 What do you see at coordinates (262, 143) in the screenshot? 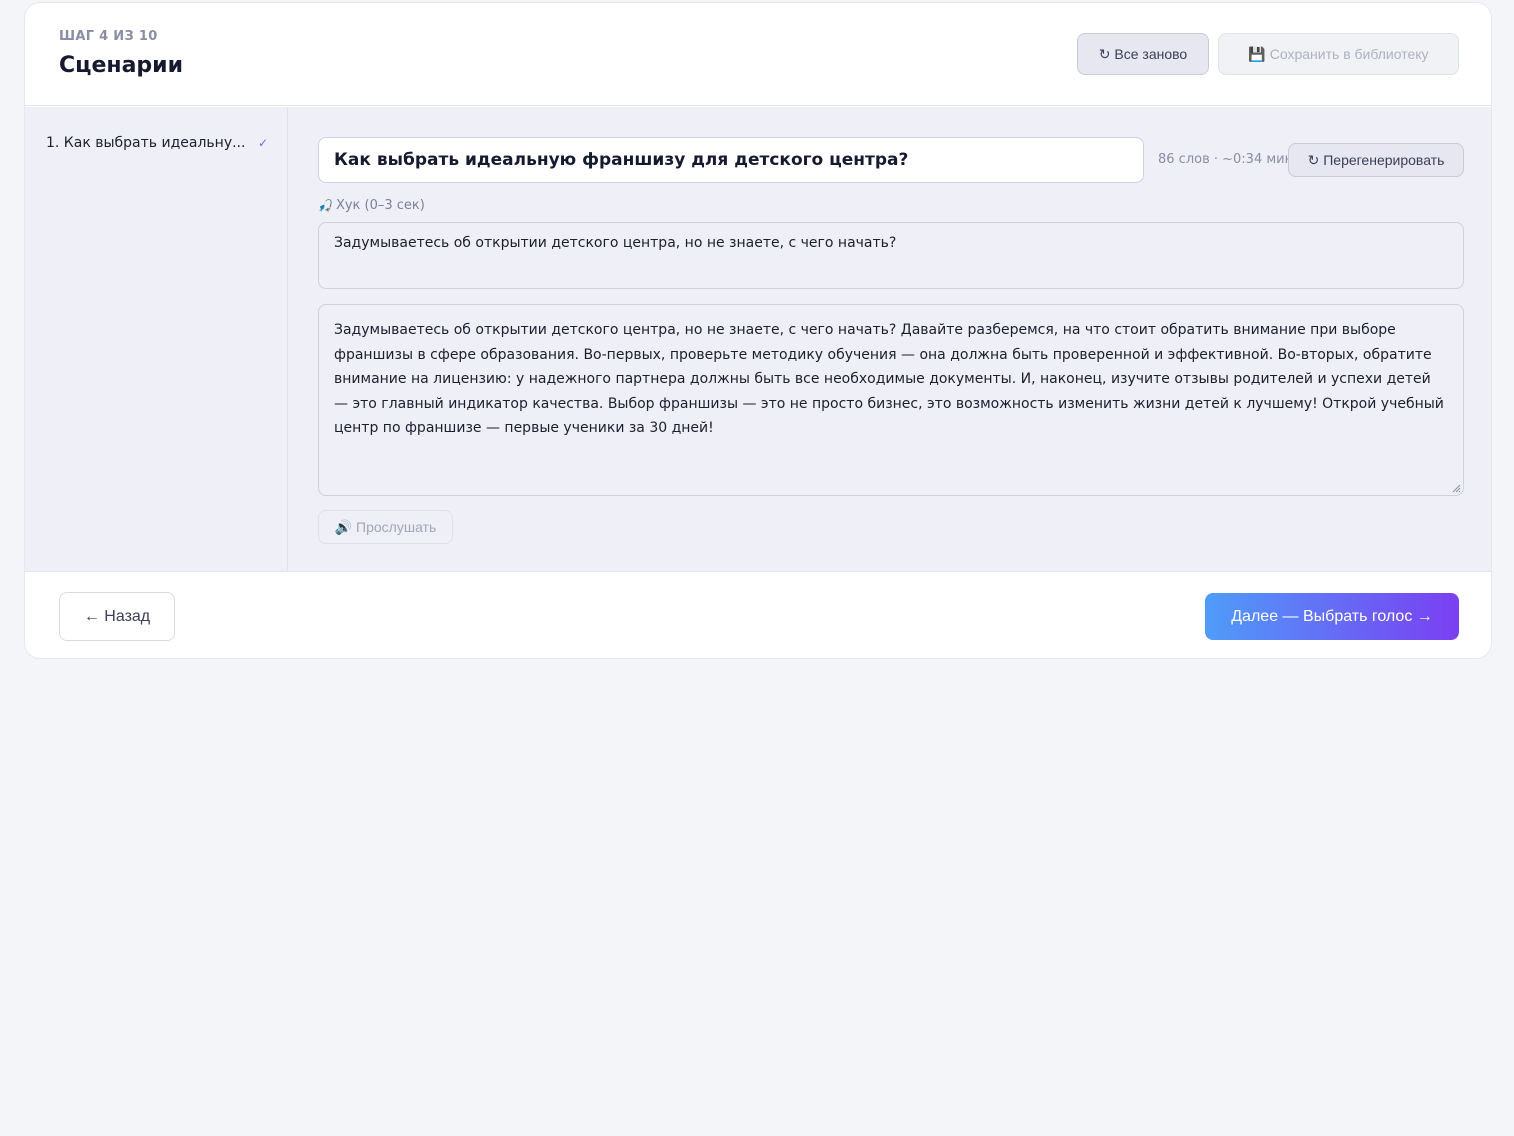
I see `check-icon: ✓` at bounding box center [262, 143].